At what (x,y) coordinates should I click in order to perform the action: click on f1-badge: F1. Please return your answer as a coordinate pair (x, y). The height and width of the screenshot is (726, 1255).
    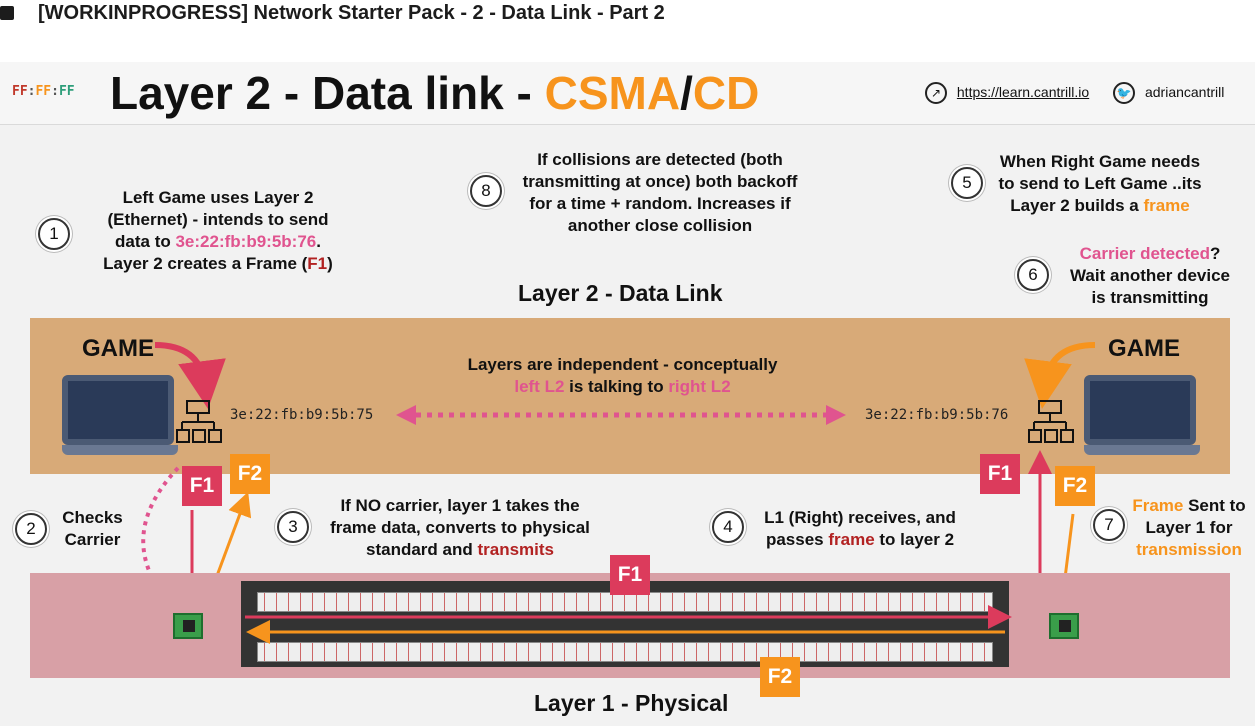
    Looking at the image, I should click on (630, 575).